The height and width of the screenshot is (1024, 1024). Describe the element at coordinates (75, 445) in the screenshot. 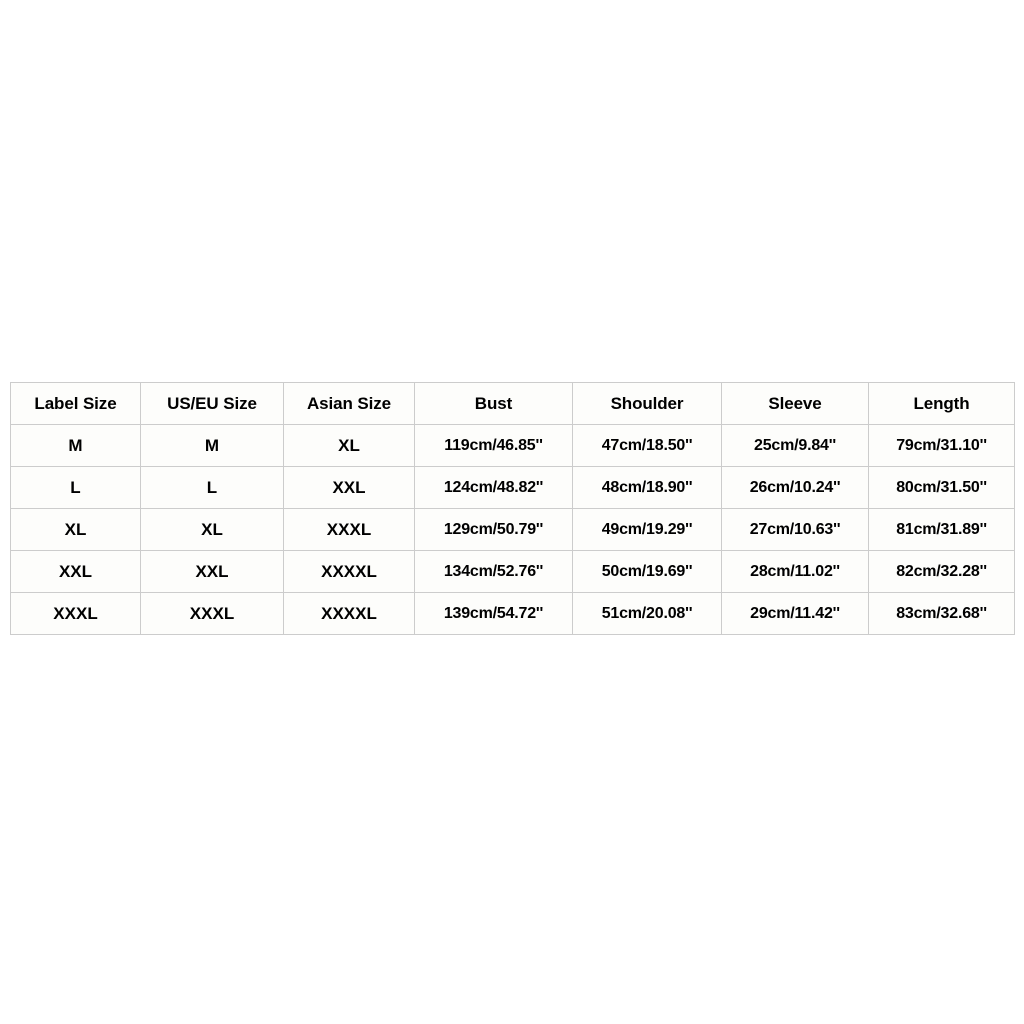

I see `cell-label-size: M` at that location.